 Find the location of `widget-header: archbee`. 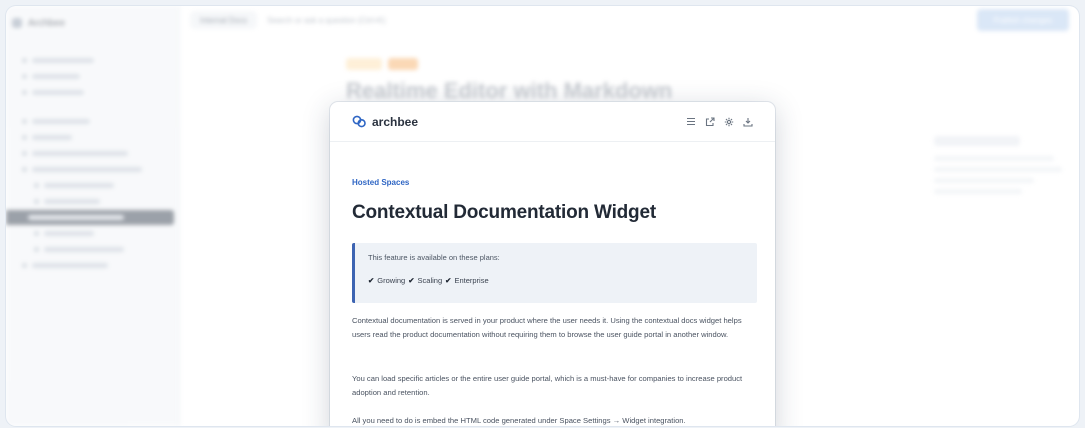

widget-header: archbee is located at coordinates (552, 122).